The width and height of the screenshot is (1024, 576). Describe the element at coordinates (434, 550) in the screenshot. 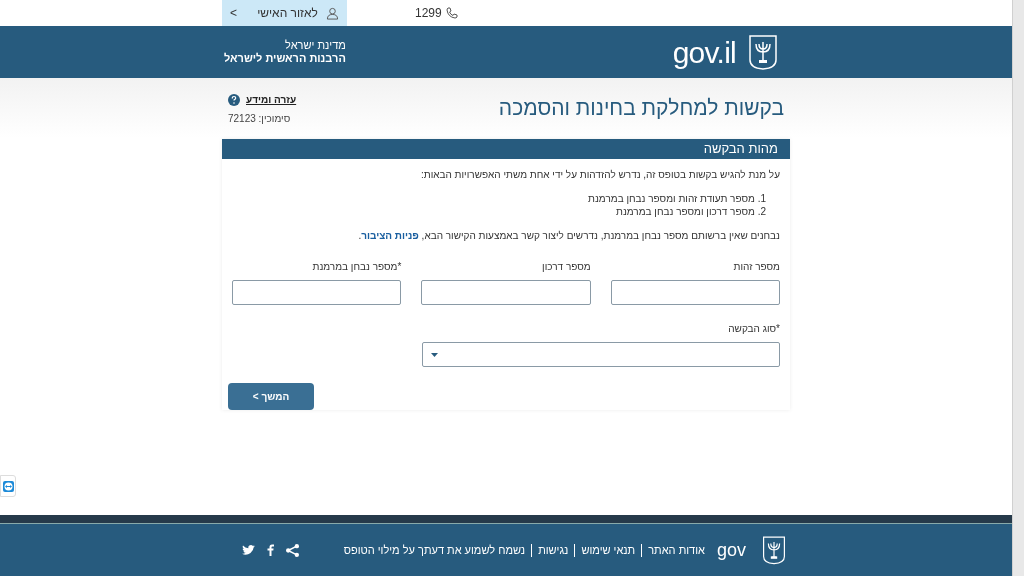

I see `footer-link: נשמח לשמוע את דעתך על מילוי הטופס` at that location.